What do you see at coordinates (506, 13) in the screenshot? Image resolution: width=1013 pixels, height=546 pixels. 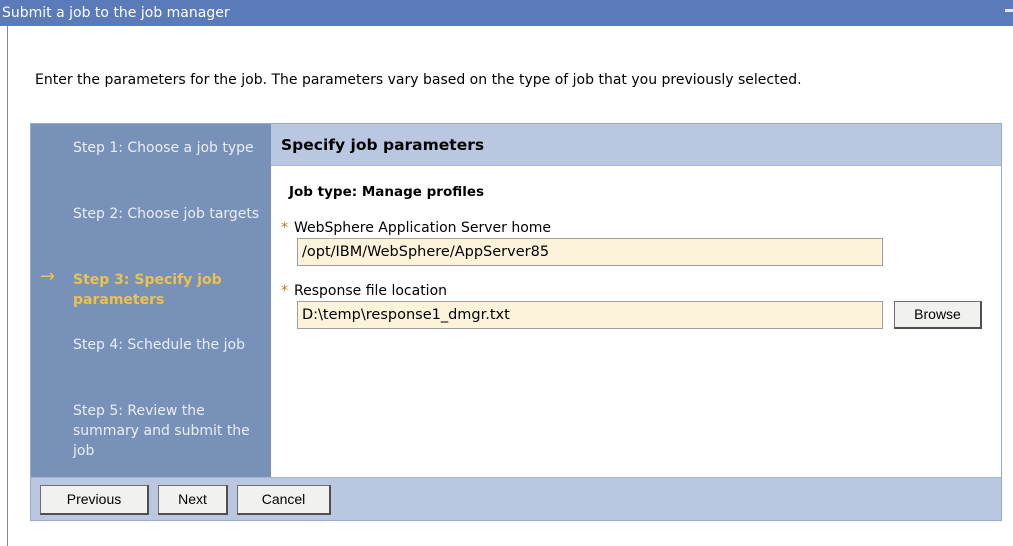 I see `window-title-bar: Submit a job to the job manager` at bounding box center [506, 13].